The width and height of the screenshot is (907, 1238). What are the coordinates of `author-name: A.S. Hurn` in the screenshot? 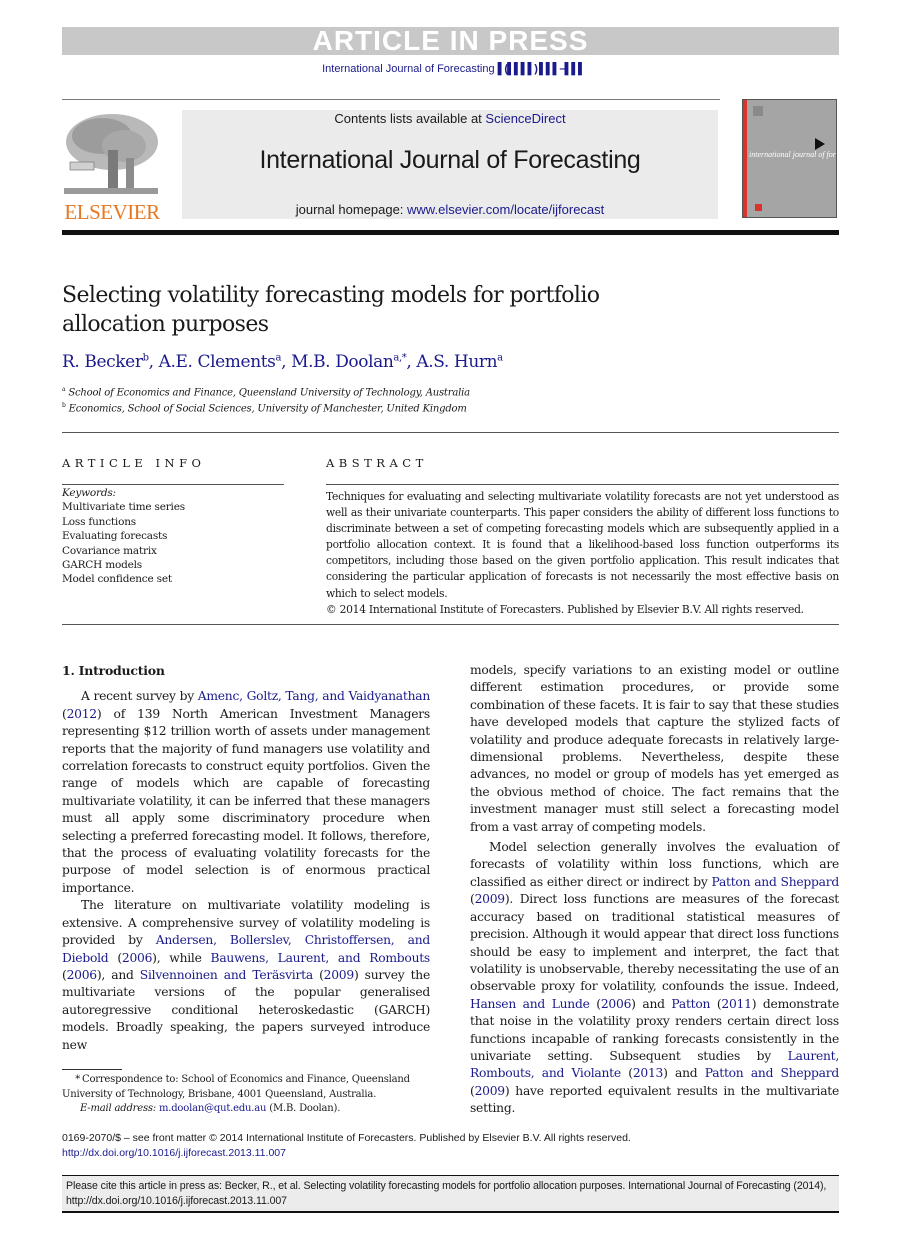 It's located at (456, 362).